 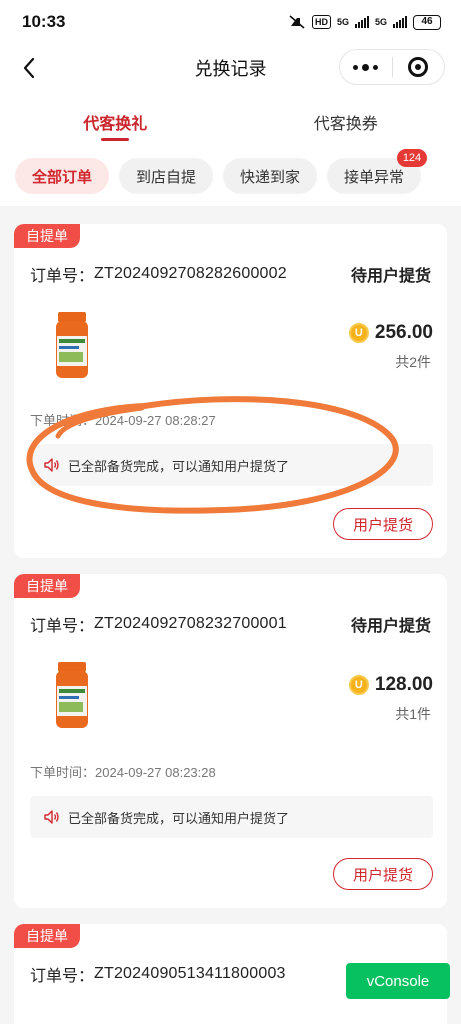 What do you see at coordinates (230, 22) in the screenshot?
I see `status-bar: 10:33 HD 5G 5G 46` at bounding box center [230, 22].